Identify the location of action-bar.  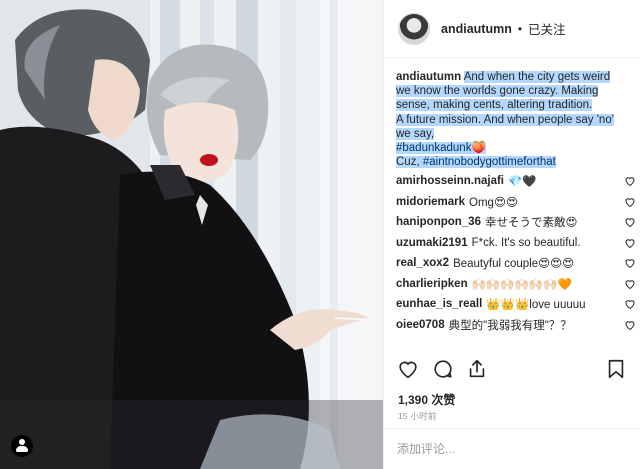
(512, 369).